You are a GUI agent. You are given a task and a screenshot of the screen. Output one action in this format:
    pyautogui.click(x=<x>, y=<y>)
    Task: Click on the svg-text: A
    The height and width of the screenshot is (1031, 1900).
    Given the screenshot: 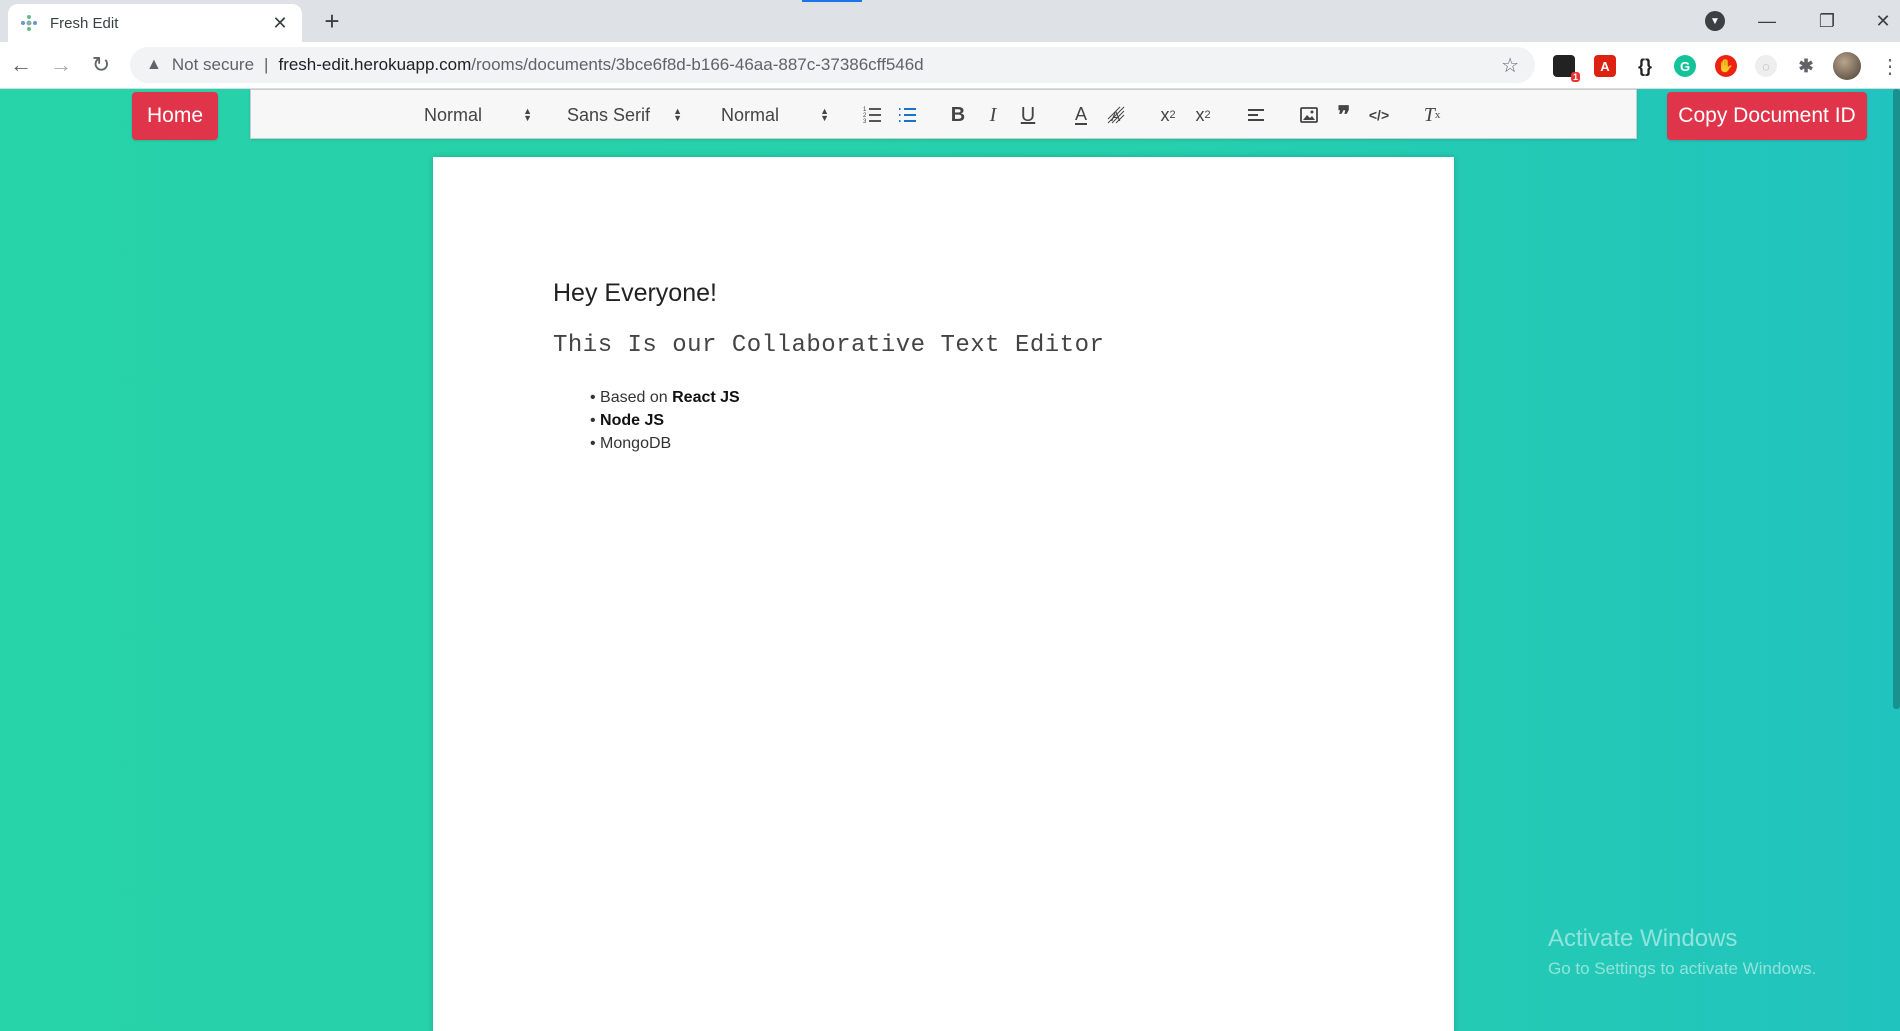 What is the action you would take?
    pyautogui.click(x=1116, y=116)
    